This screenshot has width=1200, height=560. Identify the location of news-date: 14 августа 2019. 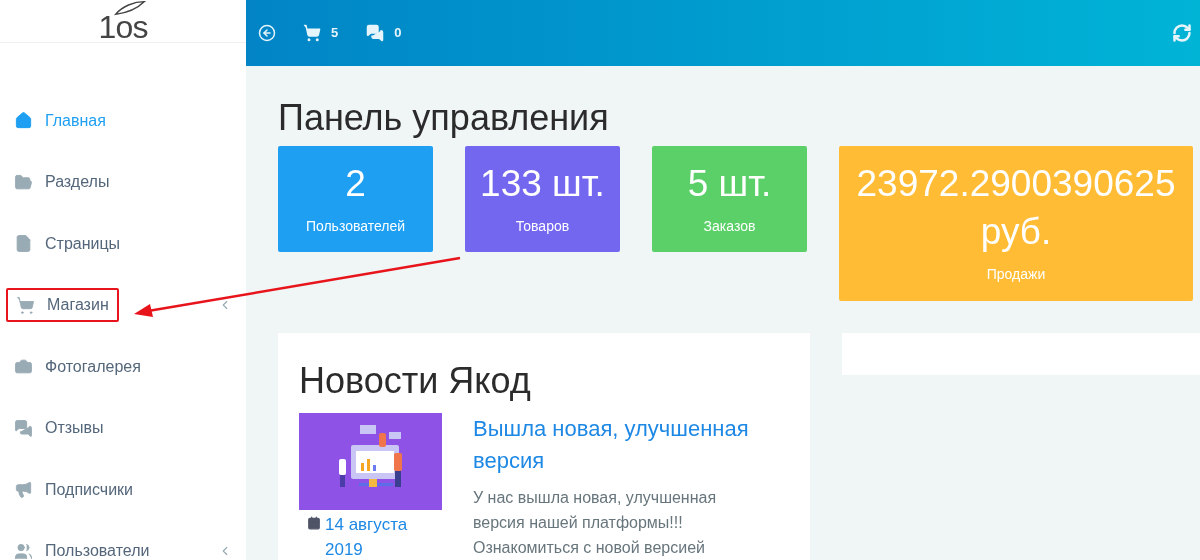
(367, 537).